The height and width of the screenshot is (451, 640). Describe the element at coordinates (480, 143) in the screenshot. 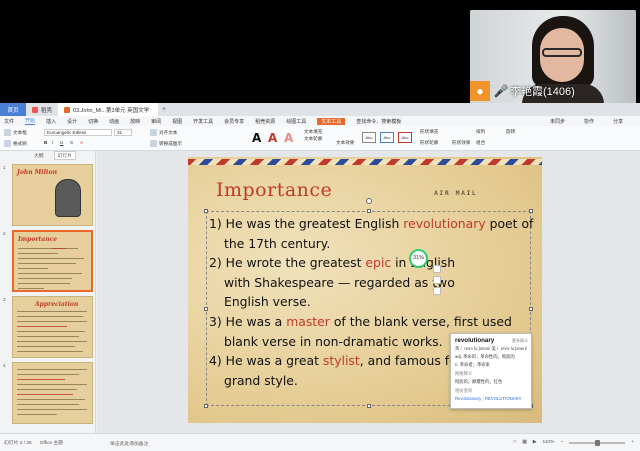

I see `group-button: 组合` at that location.